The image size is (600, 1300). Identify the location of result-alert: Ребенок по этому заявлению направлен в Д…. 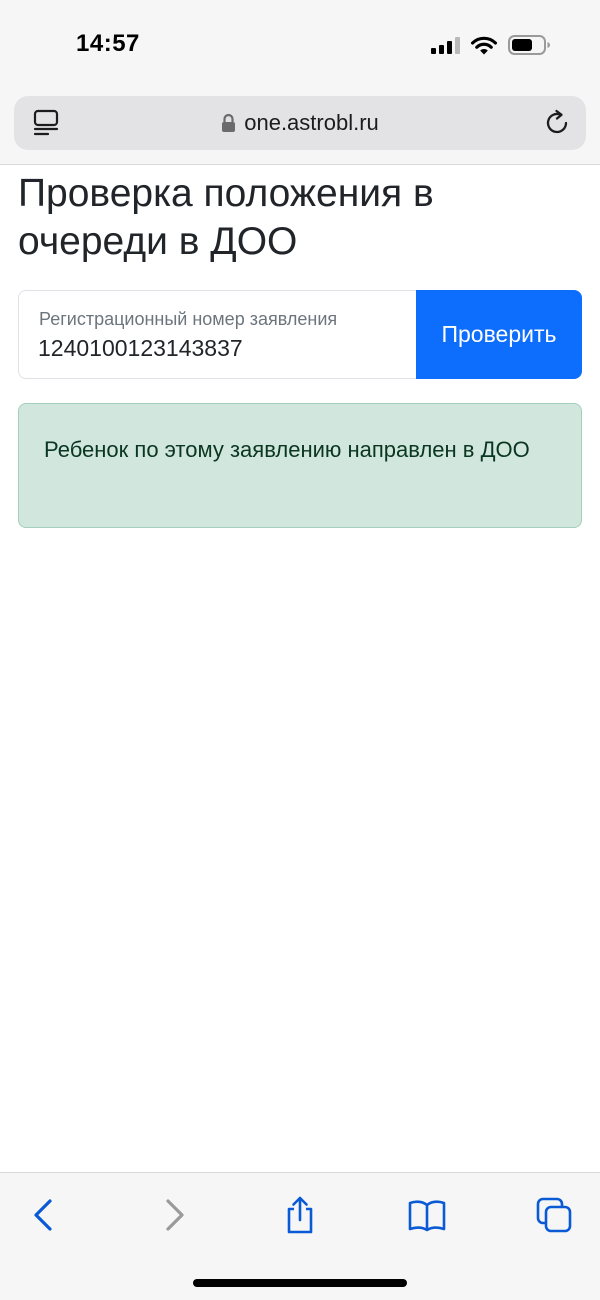
(300, 465).